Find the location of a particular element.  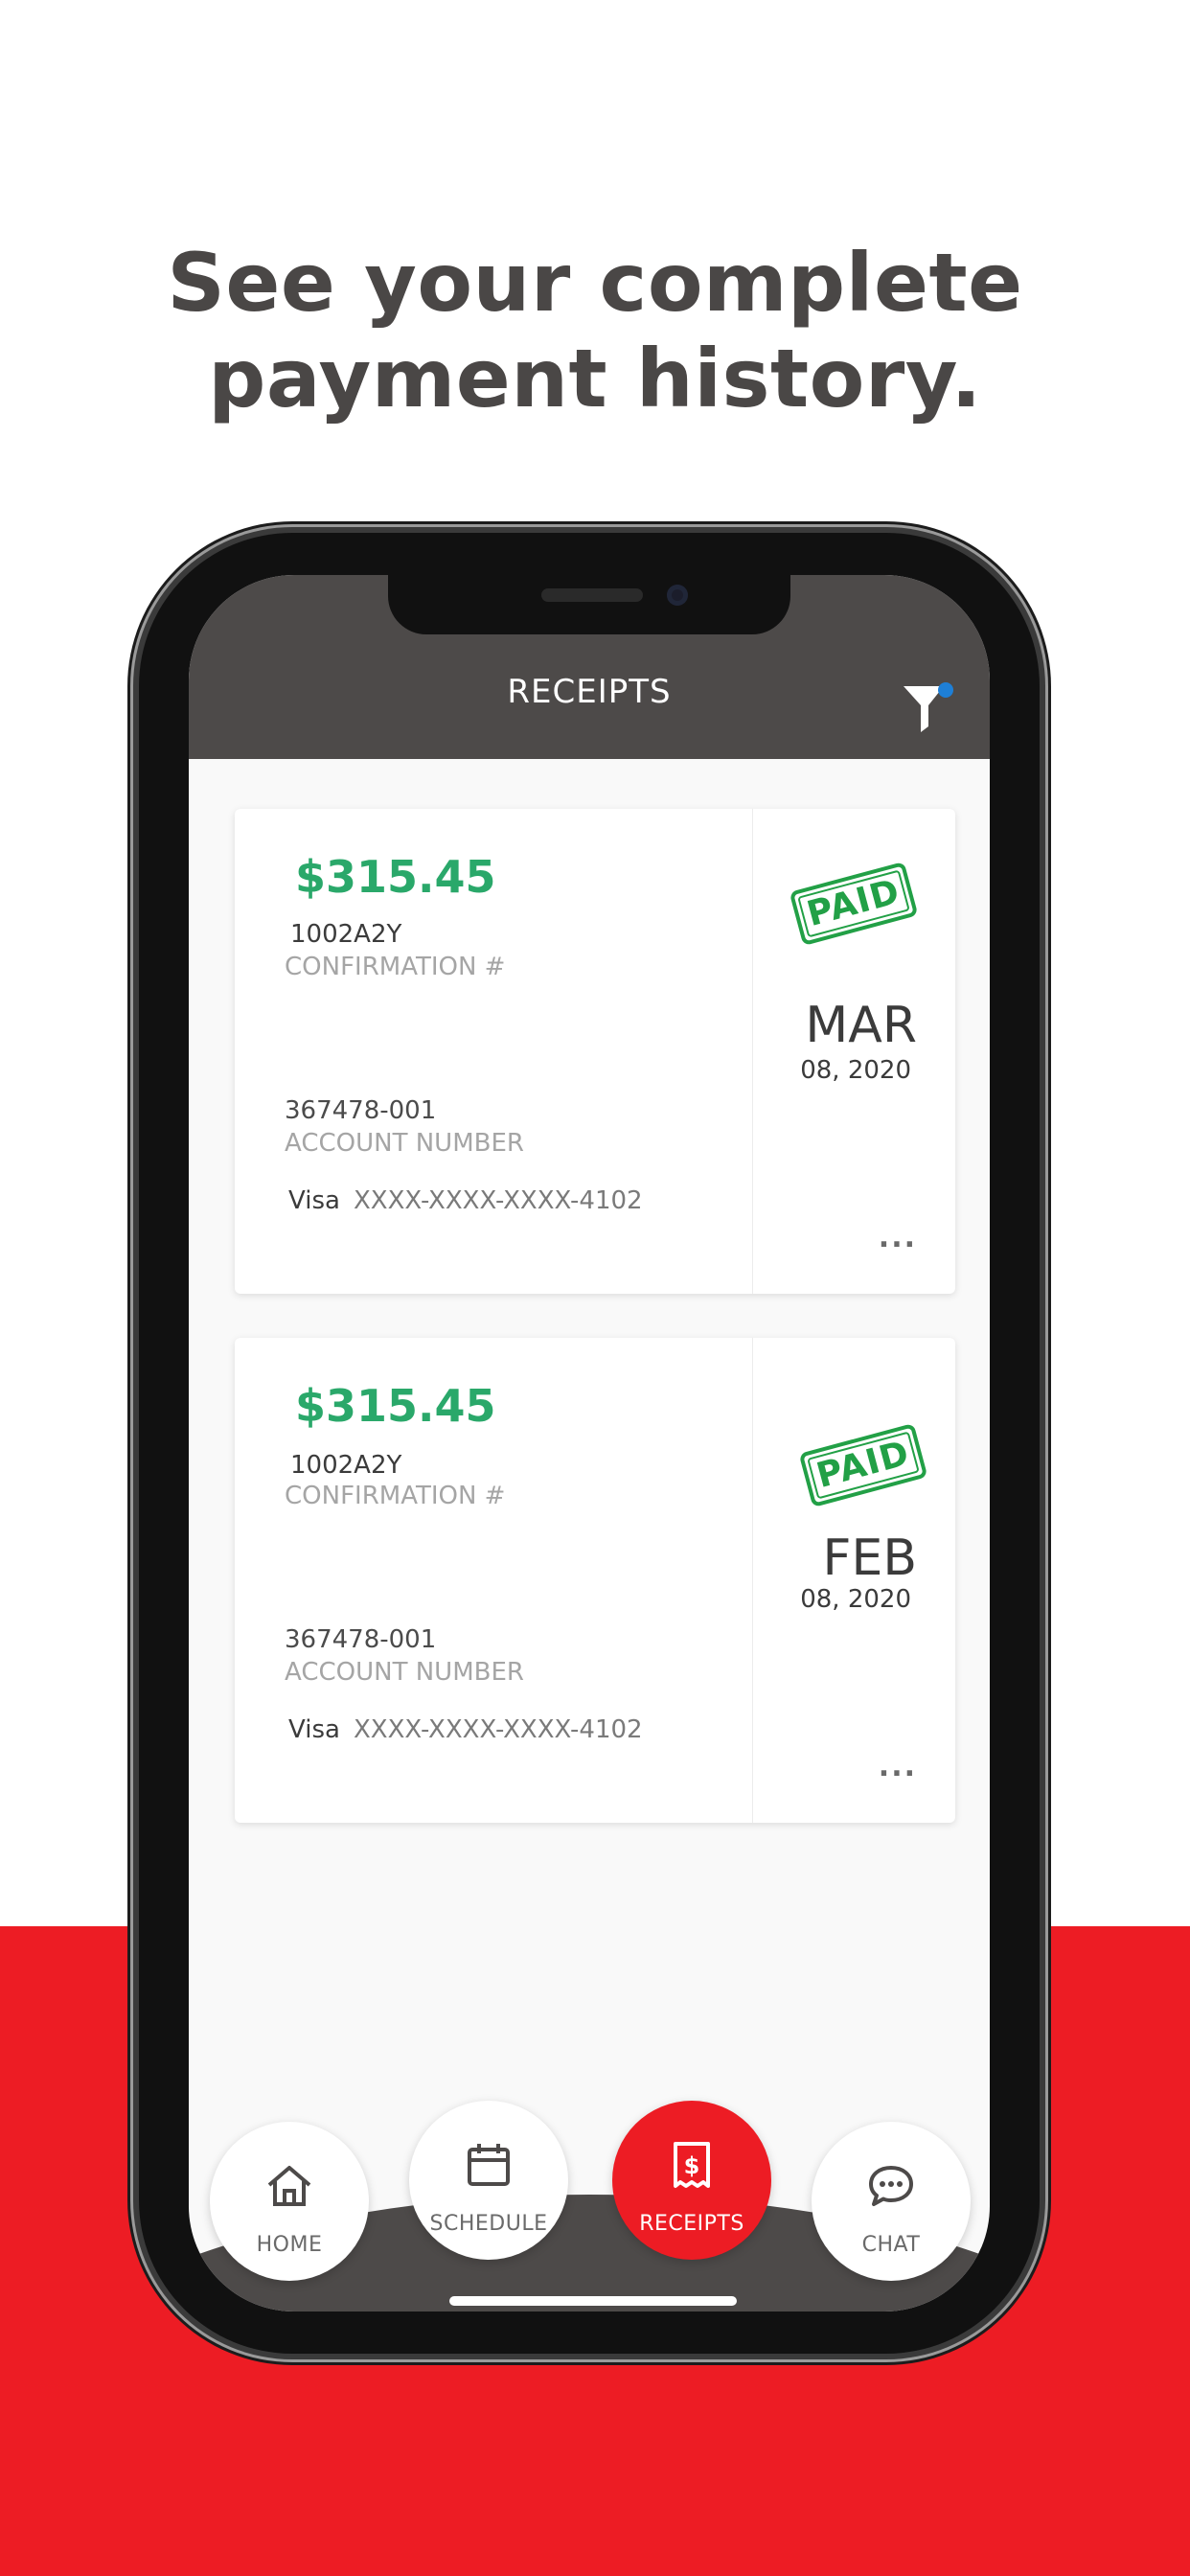

promo-headline: See your complete payment history. is located at coordinates (595, 330).